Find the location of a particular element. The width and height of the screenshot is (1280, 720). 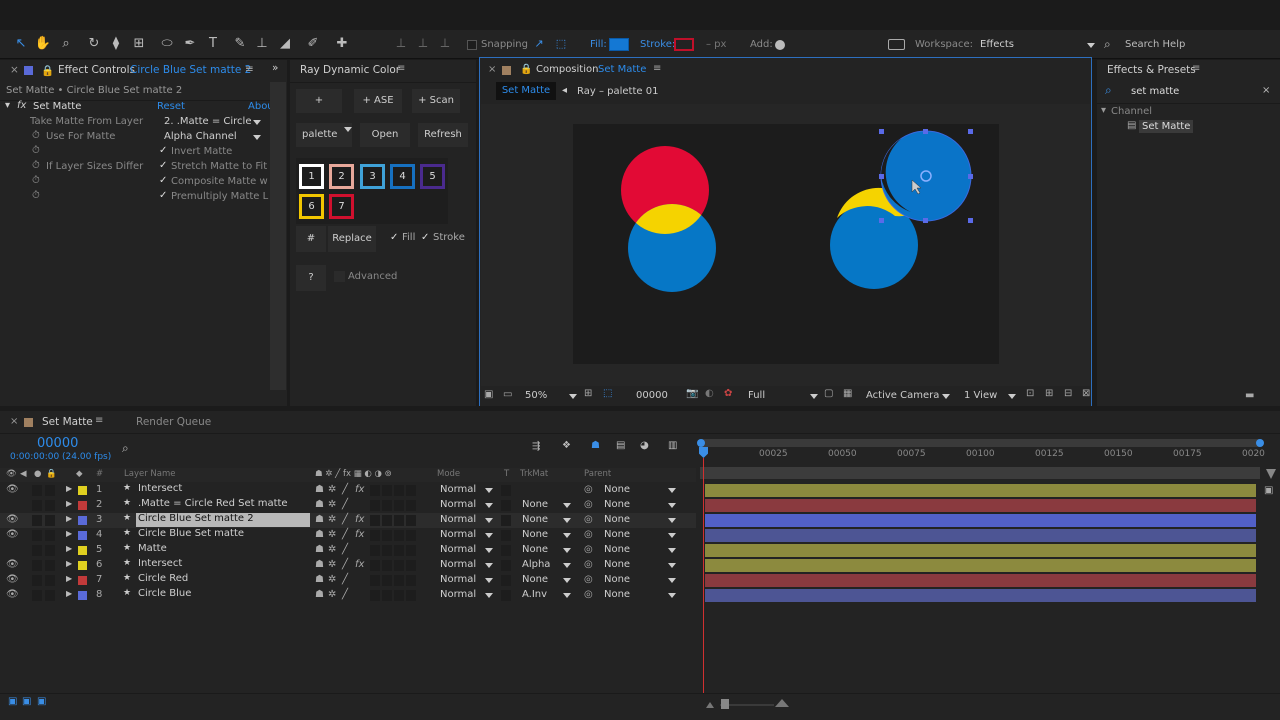

replace-button: Replace is located at coordinates (352, 239).